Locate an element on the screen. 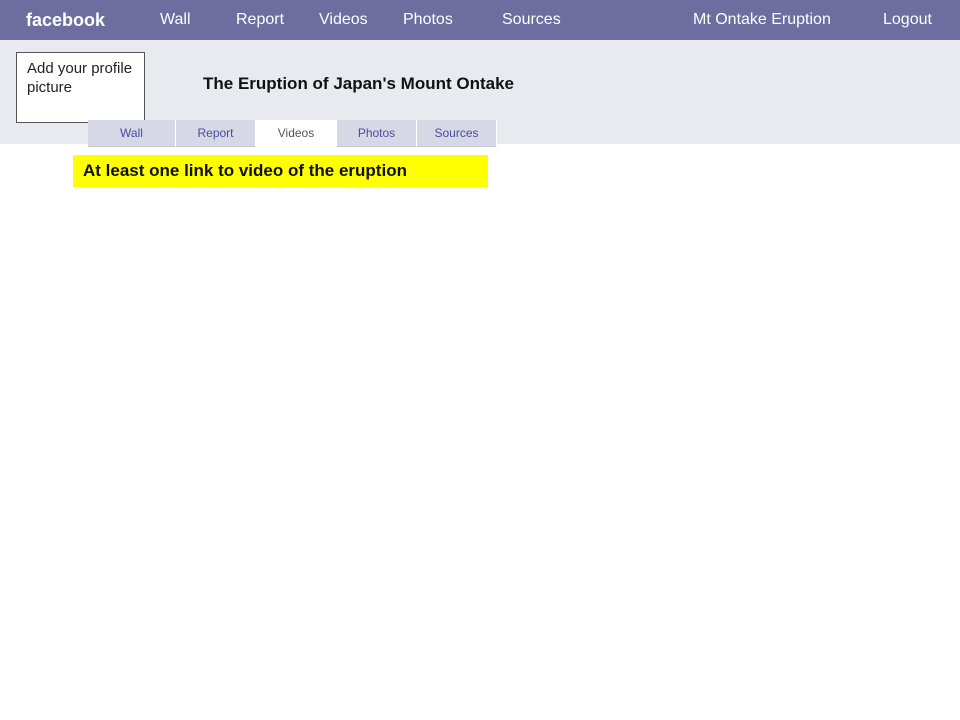  top-nav-page-name: Mt Ontake Eruption is located at coordinates (762, 20).